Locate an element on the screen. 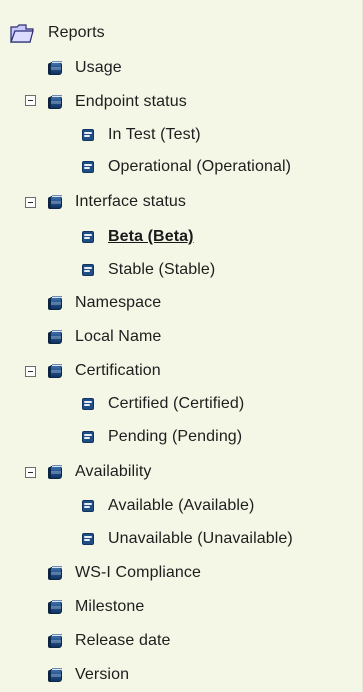 The height and width of the screenshot is (692, 363). tree-item-interface-status: Interface status is located at coordinates (116, 202).